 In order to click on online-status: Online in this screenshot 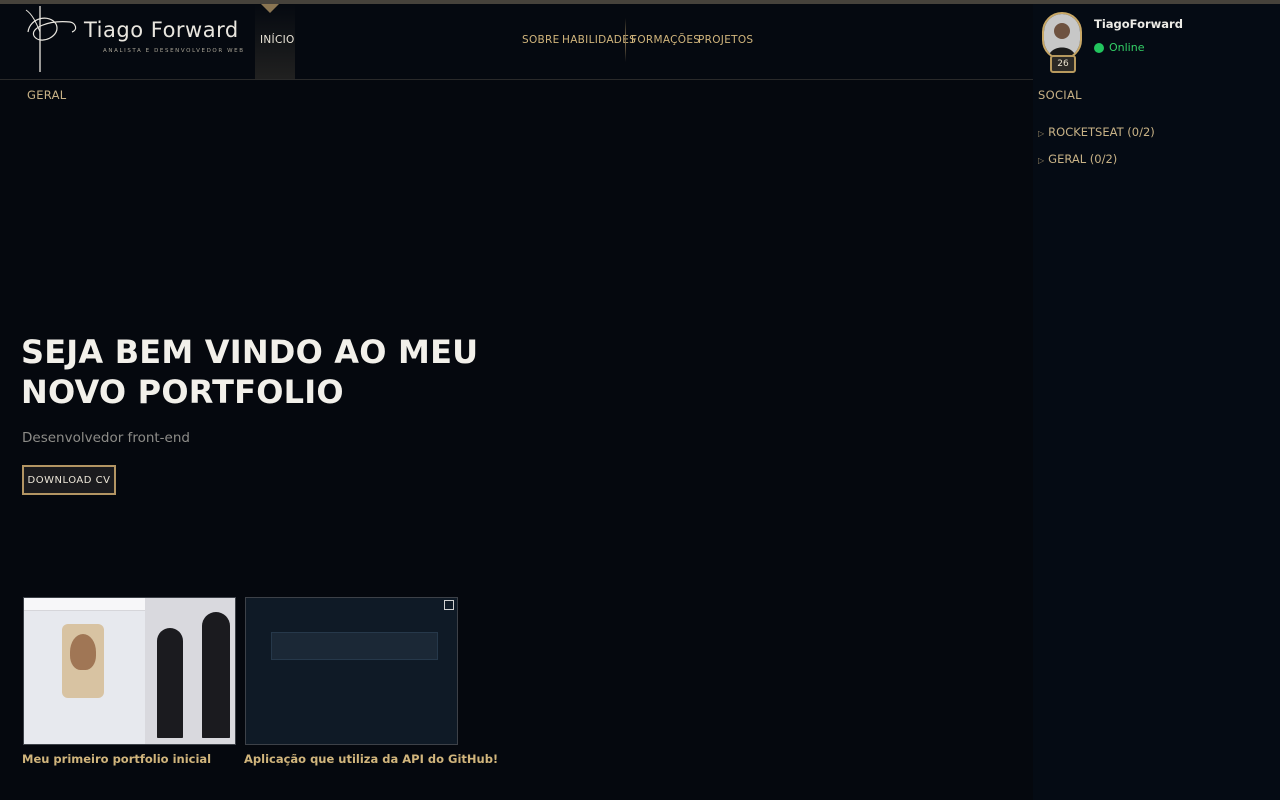, I will do `click(1127, 47)`.